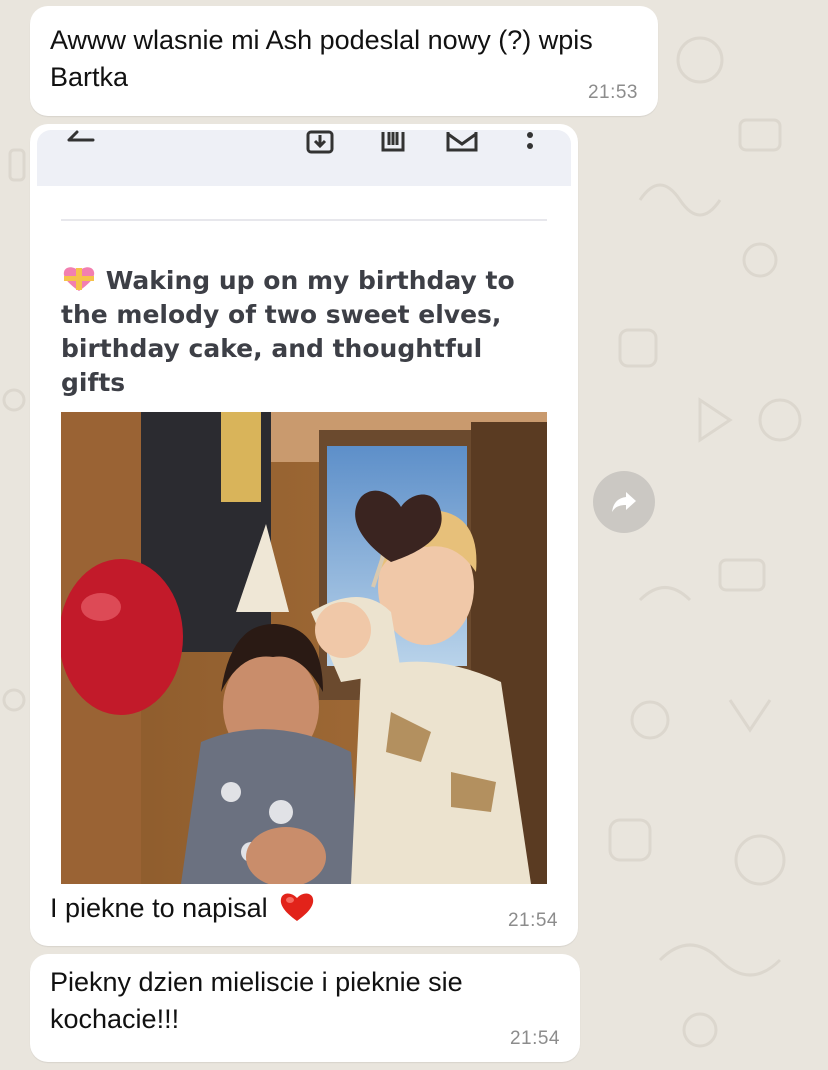 This screenshot has width=828, height=1070. What do you see at coordinates (304, 220) in the screenshot?
I see `divider` at bounding box center [304, 220].